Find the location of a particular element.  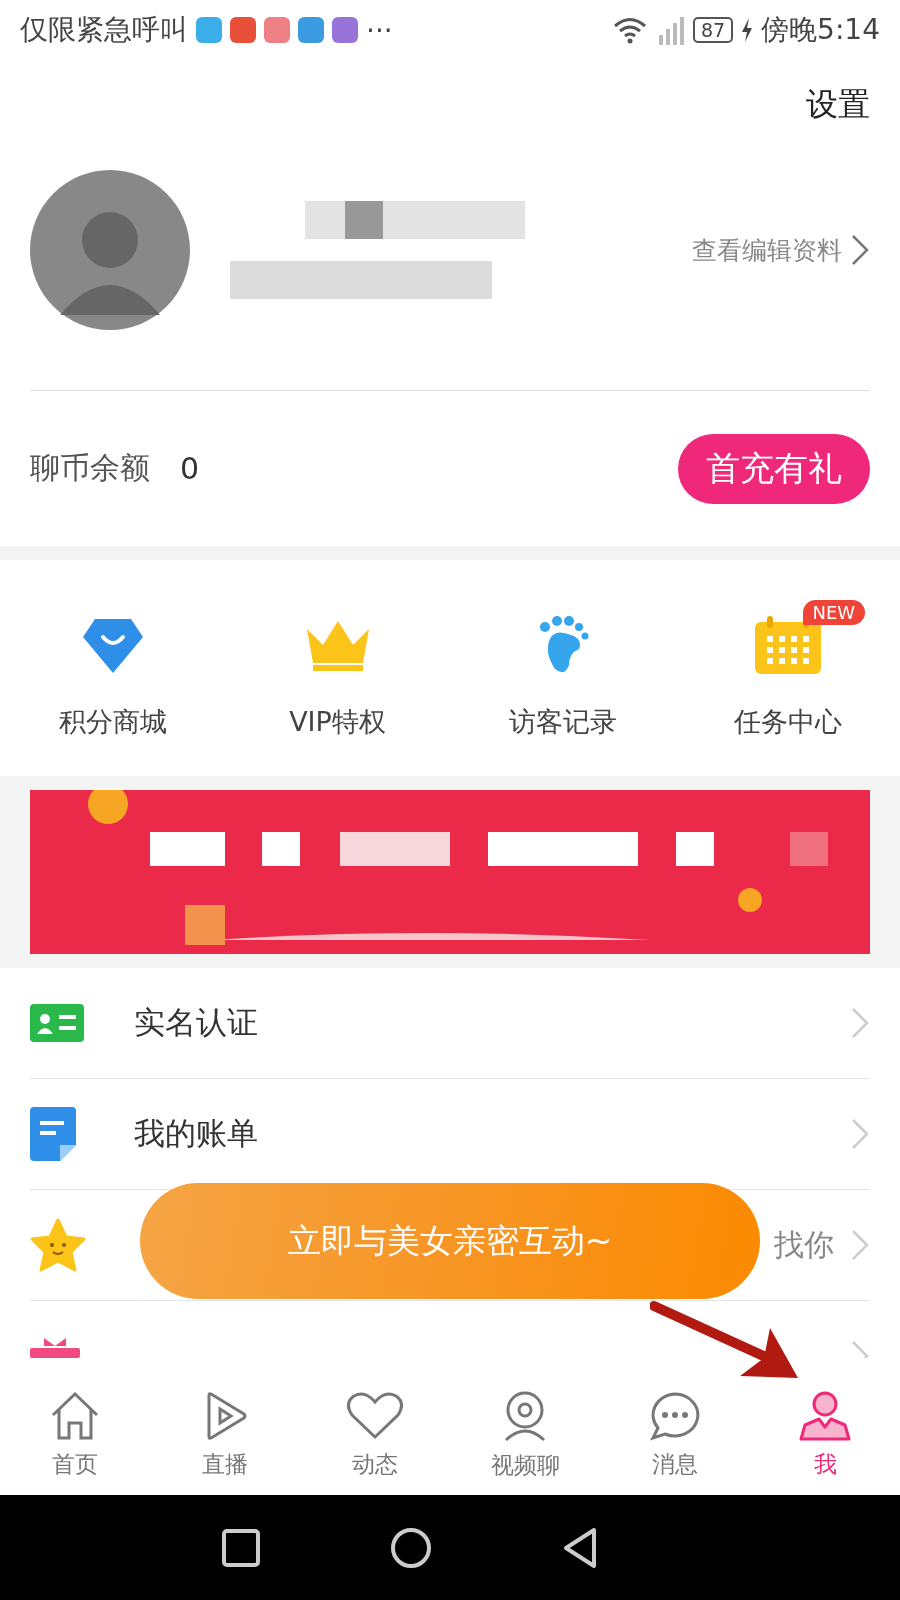

menu-hint: 找你 is located at coordinates (804, 1244).